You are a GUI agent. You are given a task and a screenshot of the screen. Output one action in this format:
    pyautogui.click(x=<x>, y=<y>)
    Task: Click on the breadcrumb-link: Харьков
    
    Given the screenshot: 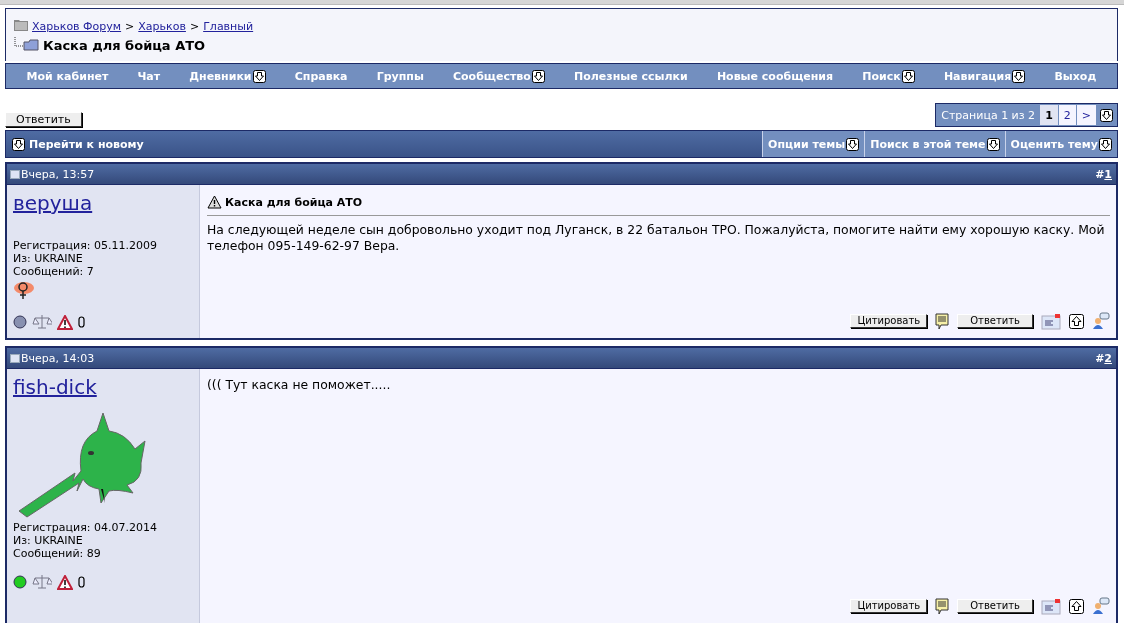 What is the action you would take?
    pyautogui.click(x=162, y=26)
    